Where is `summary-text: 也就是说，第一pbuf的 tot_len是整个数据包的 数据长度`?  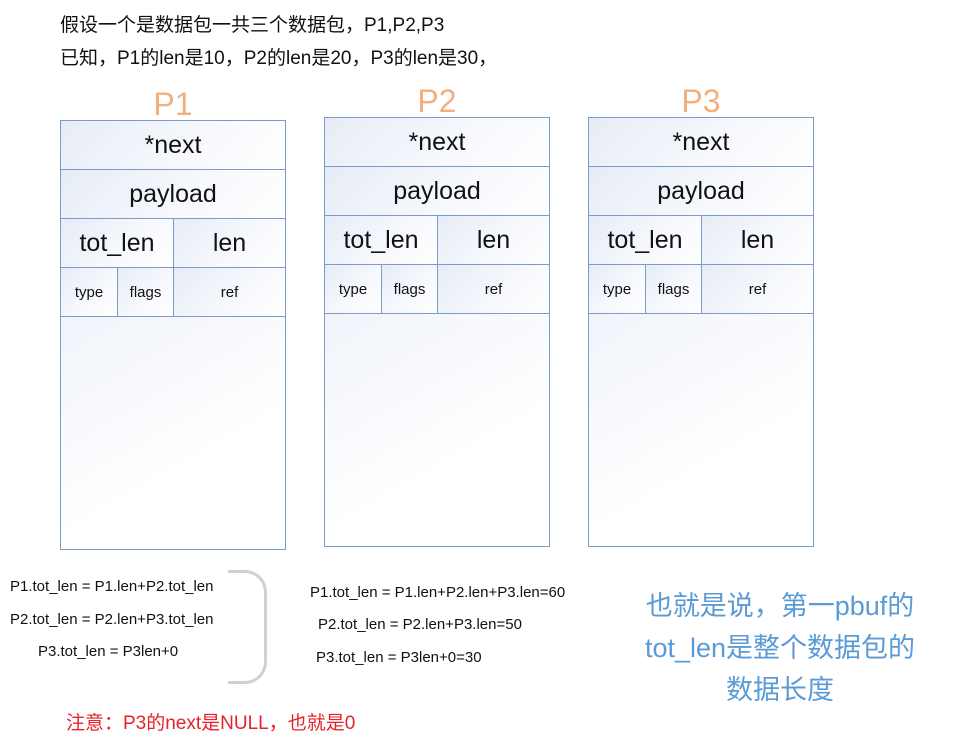 summary-text: 也就是说，第一pbuf的 tot_len是整个数据包的 数据长度 is located at coordinates (780, 648).